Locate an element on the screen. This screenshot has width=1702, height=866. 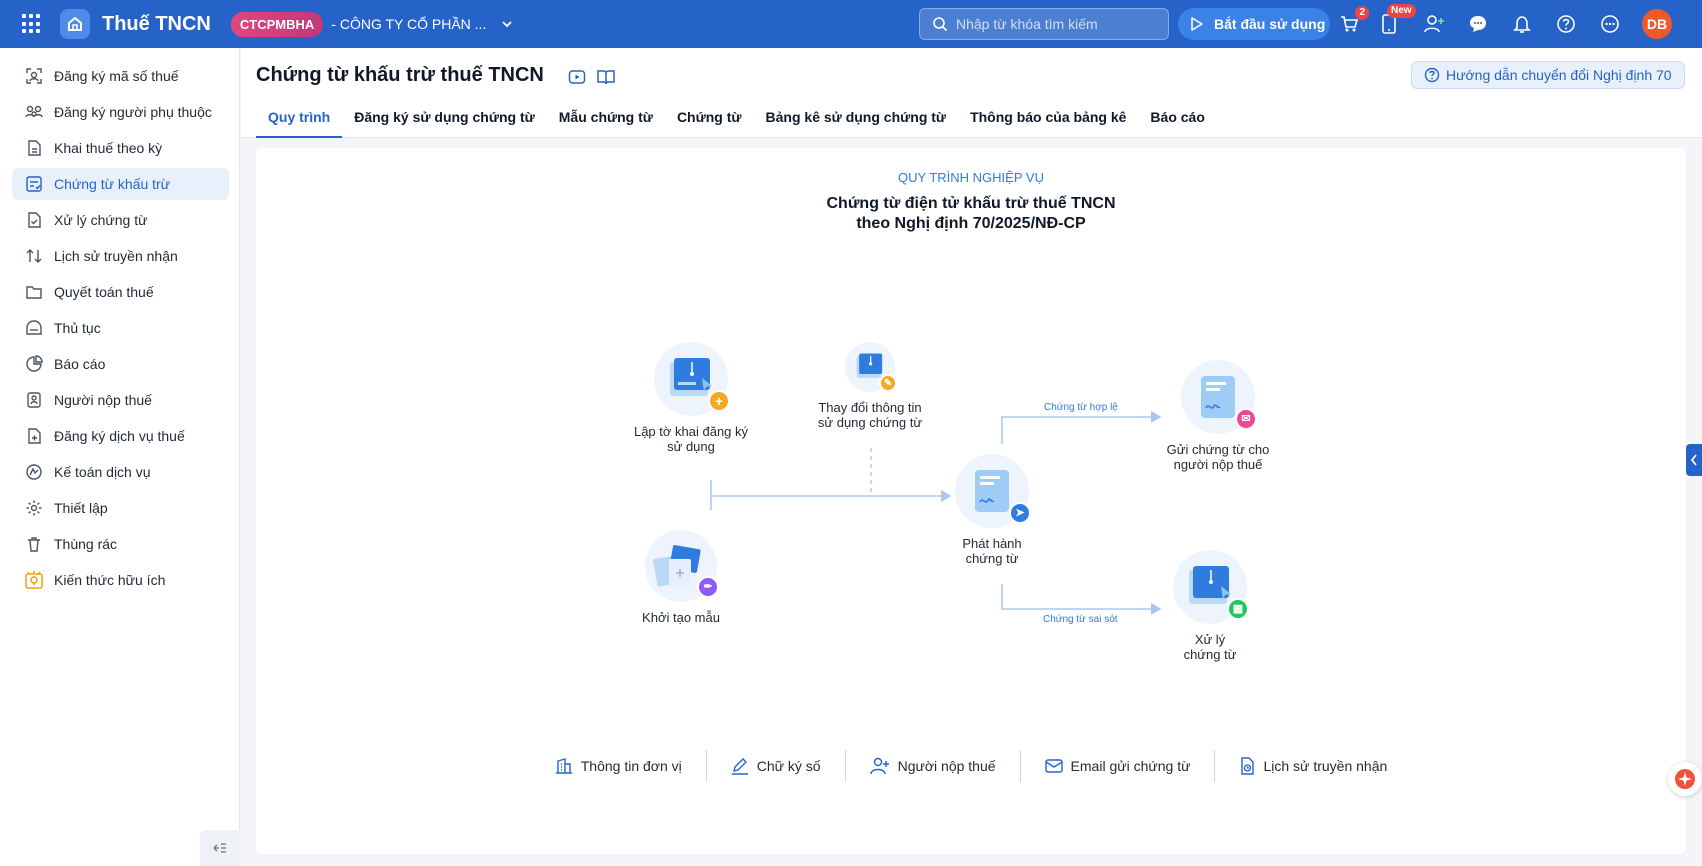
issue-voucher-icon: ➤ is located at coordinates (993, 491).